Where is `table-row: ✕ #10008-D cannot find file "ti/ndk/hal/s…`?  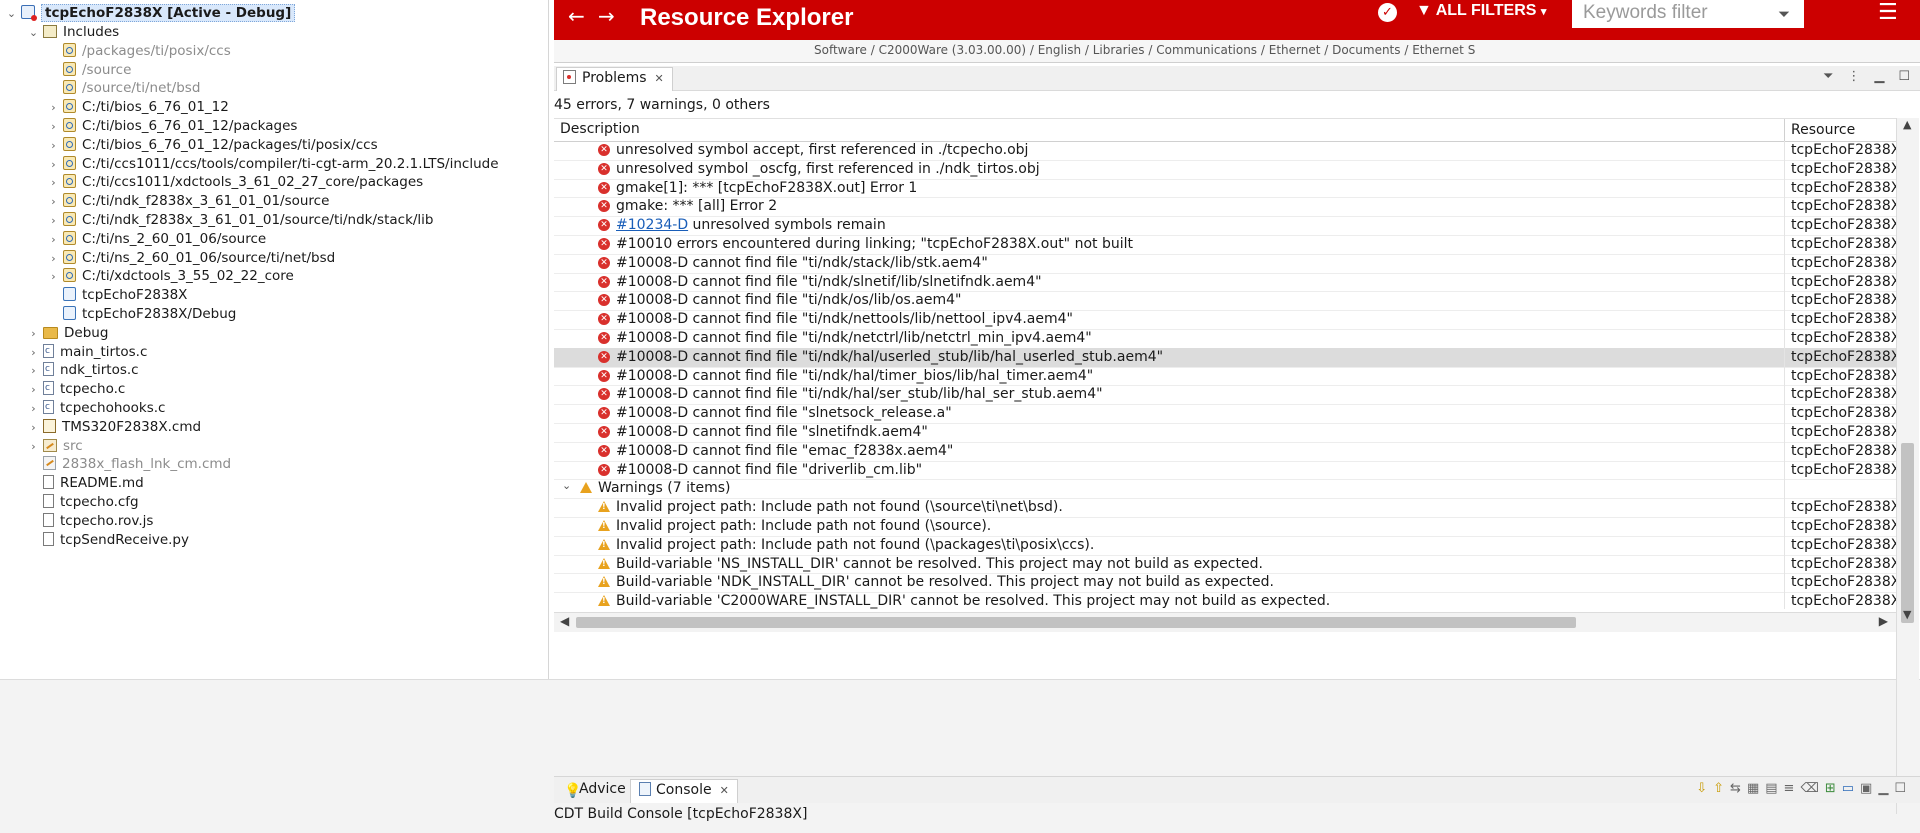 table-row: ✕ #10008-D cannot find file "ti/ndk/hal/s… is located at coordinates (1225, 395).